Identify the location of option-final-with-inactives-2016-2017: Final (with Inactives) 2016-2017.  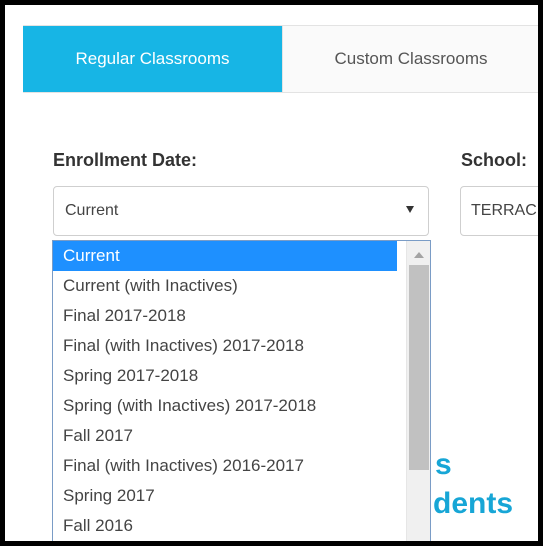
(225, 466).